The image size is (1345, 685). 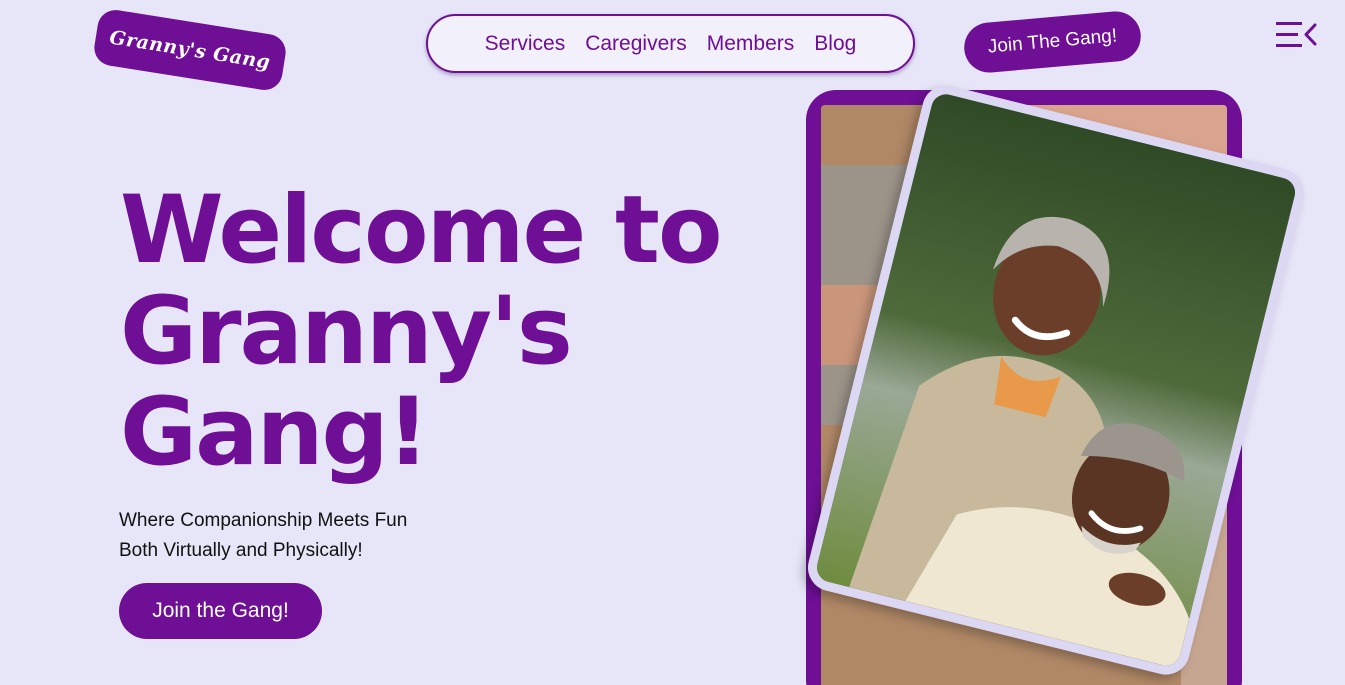 What do you see at coordinates (636, 44) in the screenshot?
I see `nav-item-caregivers: Caregivers` at bounding box center [636, 44].